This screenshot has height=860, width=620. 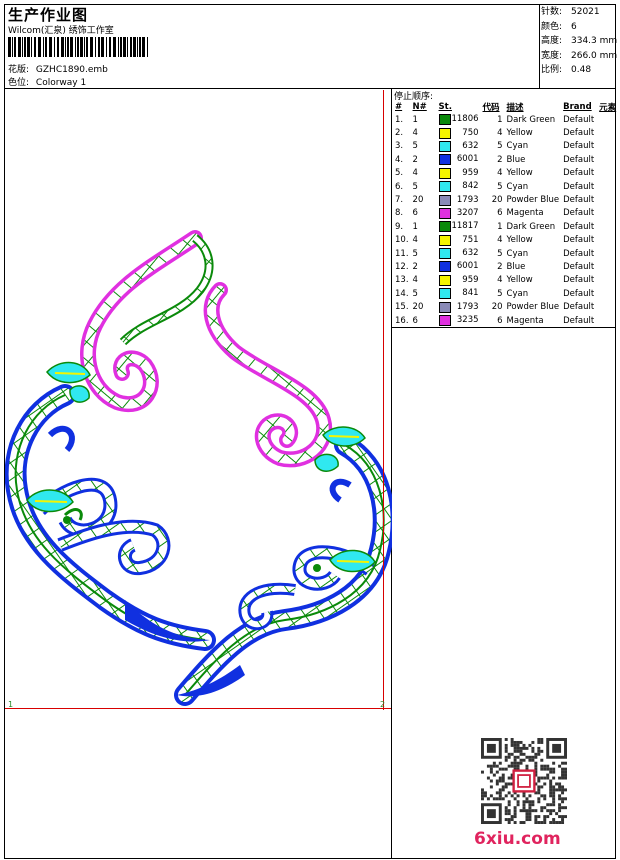 I want to click on table-row: 16. 6 3235 6 Magenta Default, so click(x=505, y=320).